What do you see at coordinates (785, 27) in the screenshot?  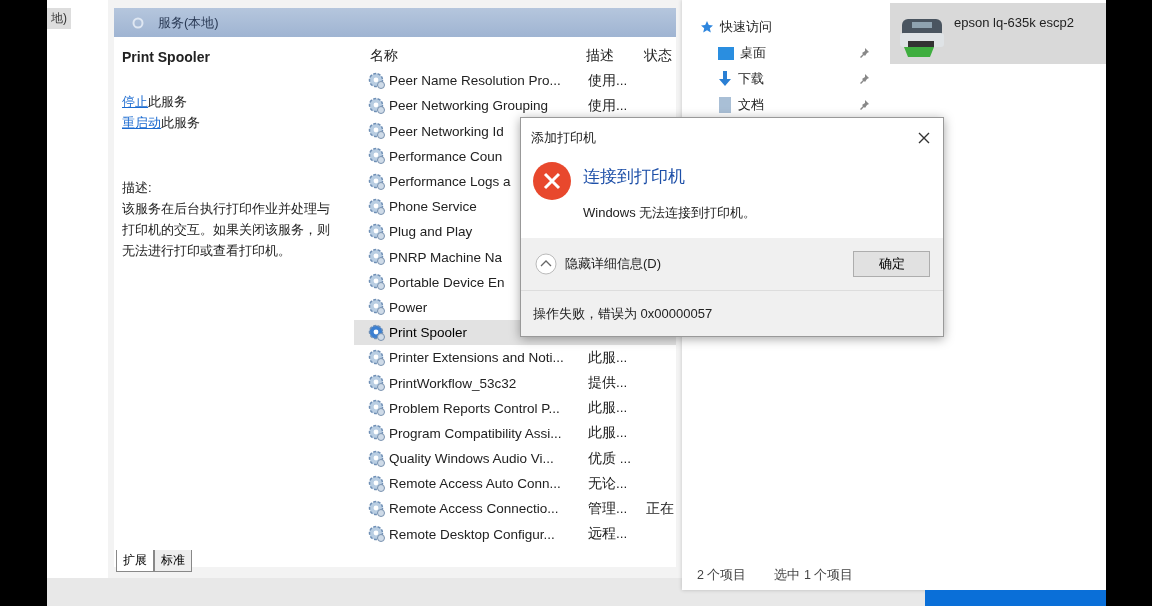 I see `nav-item: 快速访问` at bounding box center [785, 27].